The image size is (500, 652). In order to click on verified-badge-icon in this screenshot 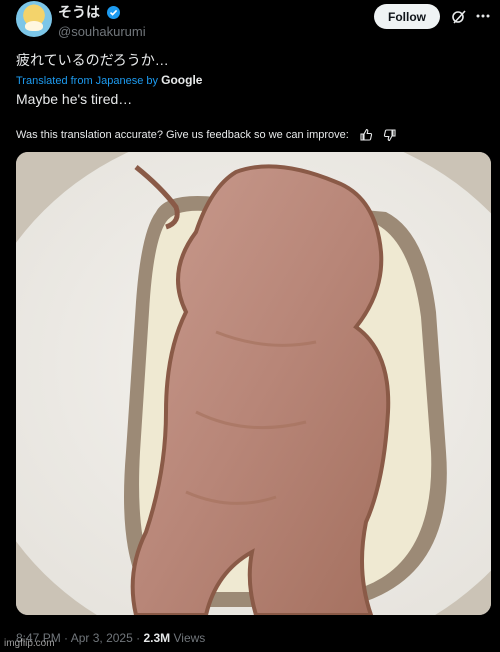, I will do `click(114, 12)`.